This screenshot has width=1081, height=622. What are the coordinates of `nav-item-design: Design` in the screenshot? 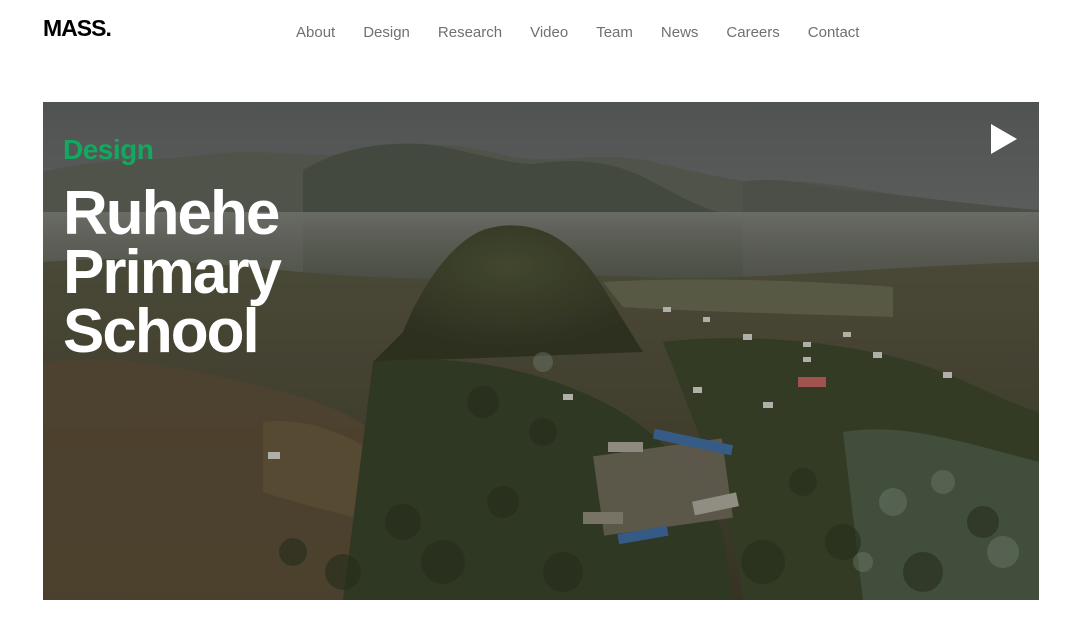 It's located at (386, 32).